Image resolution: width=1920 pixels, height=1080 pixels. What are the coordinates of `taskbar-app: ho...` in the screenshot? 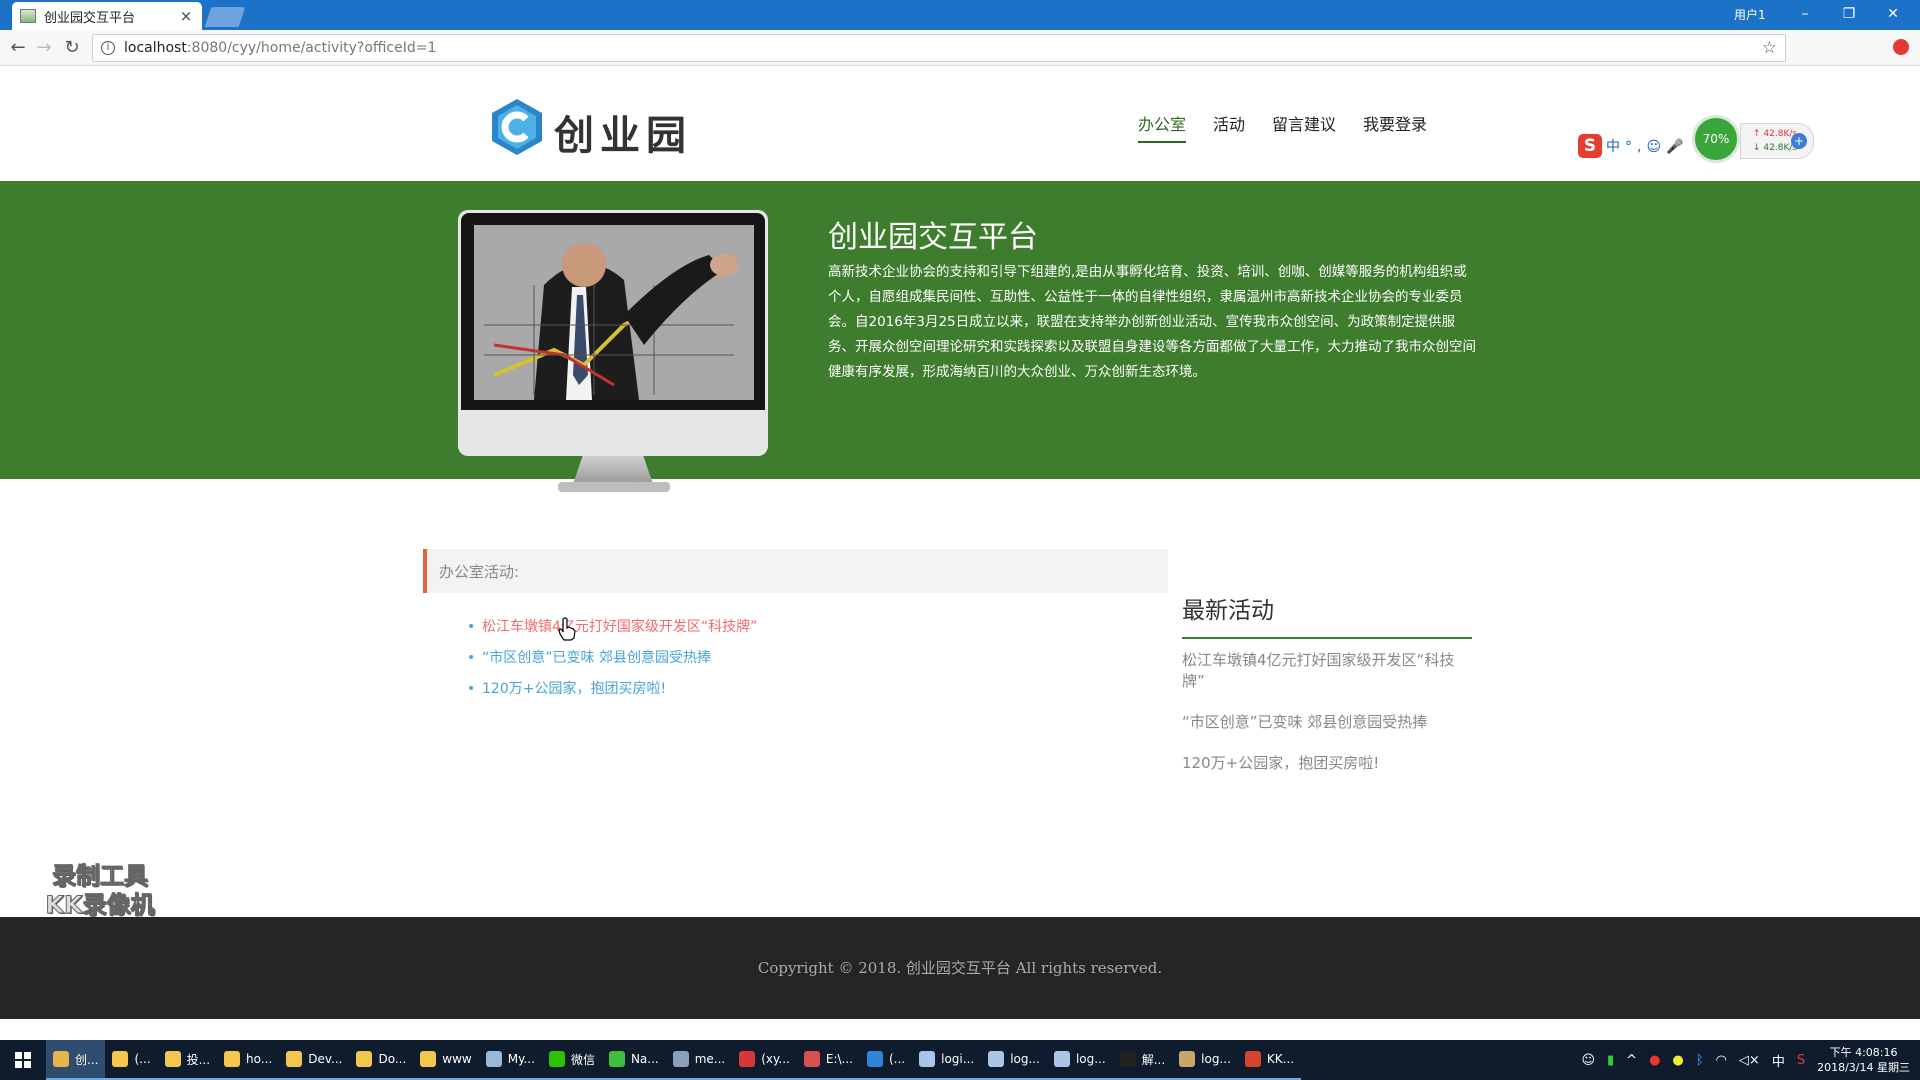 It's located at (248, 1060).